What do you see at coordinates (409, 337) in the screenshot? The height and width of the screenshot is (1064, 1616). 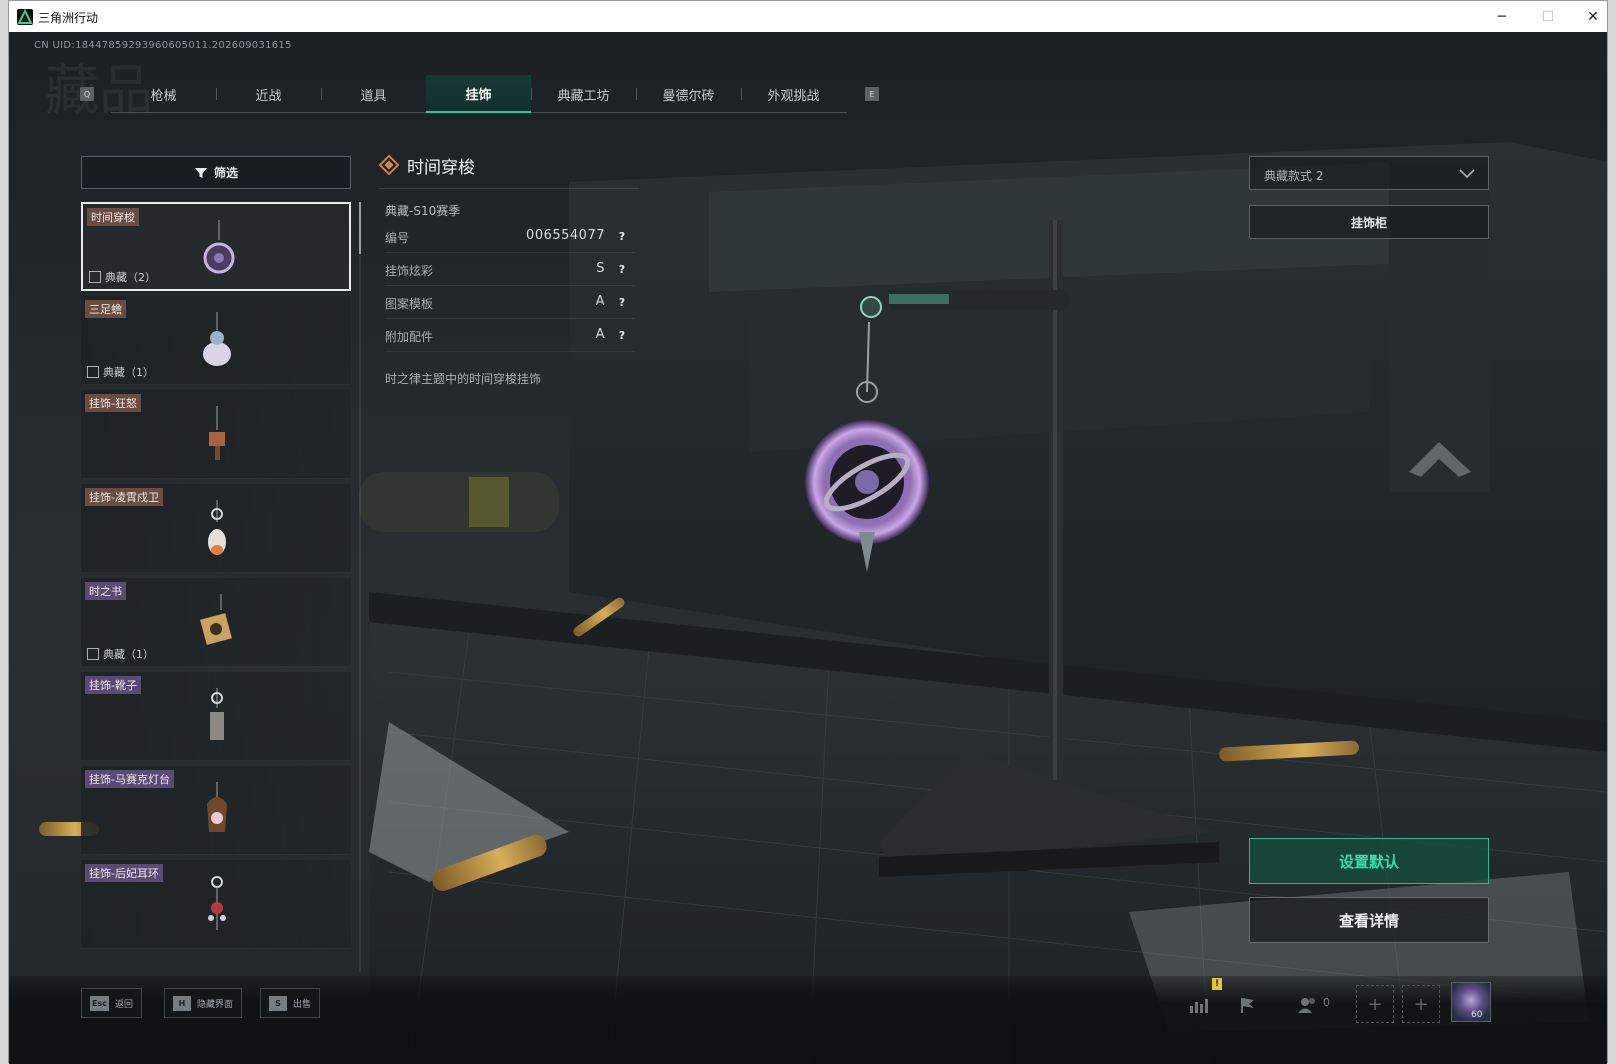 I see `prop-label: 附加配件` at bounding box center [409, 337].